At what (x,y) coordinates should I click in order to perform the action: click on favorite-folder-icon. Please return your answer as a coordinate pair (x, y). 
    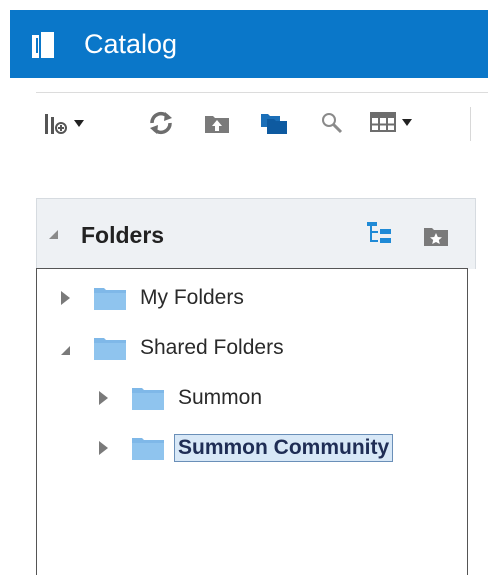
    Looking at the image, I should click on (436, 236).